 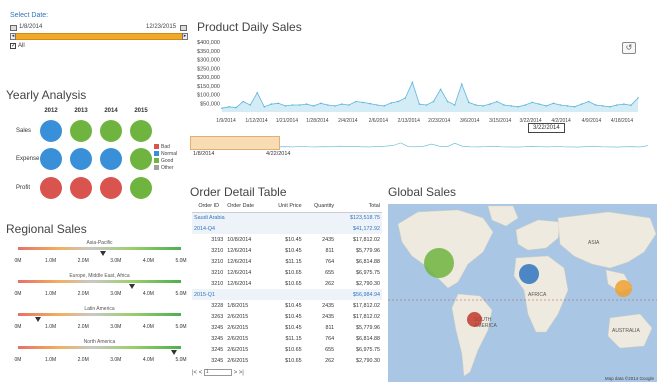 I want to click on column-header: Quantity, so click(x=320, y=207).